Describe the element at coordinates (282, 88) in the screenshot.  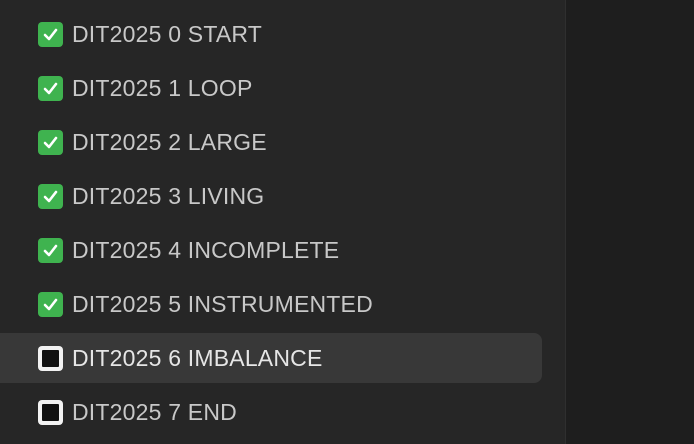
I see `sidebar-item-dit2025-1-loop: DIT2025 1 LOOP` at that location.